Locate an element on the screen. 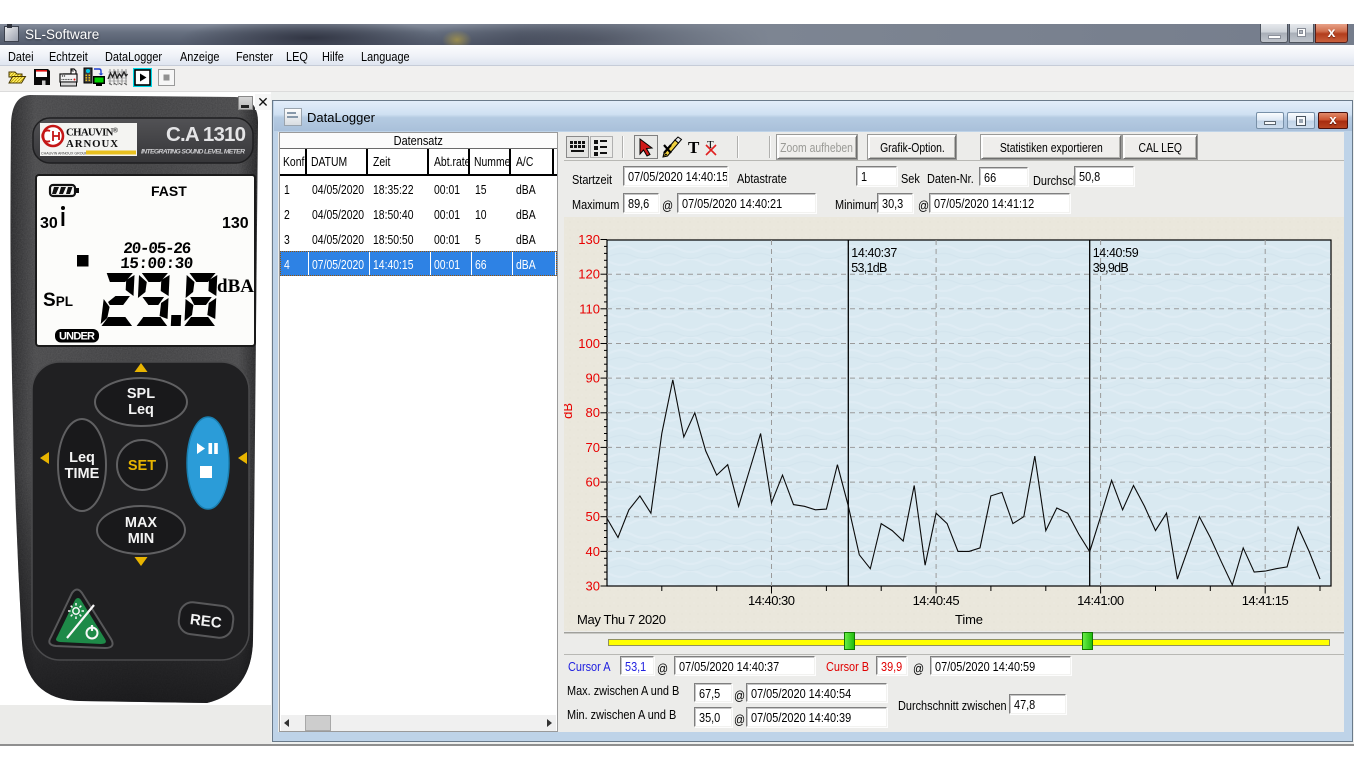  svg-text: 14:41:00 is located at coordinates (1100, 600).